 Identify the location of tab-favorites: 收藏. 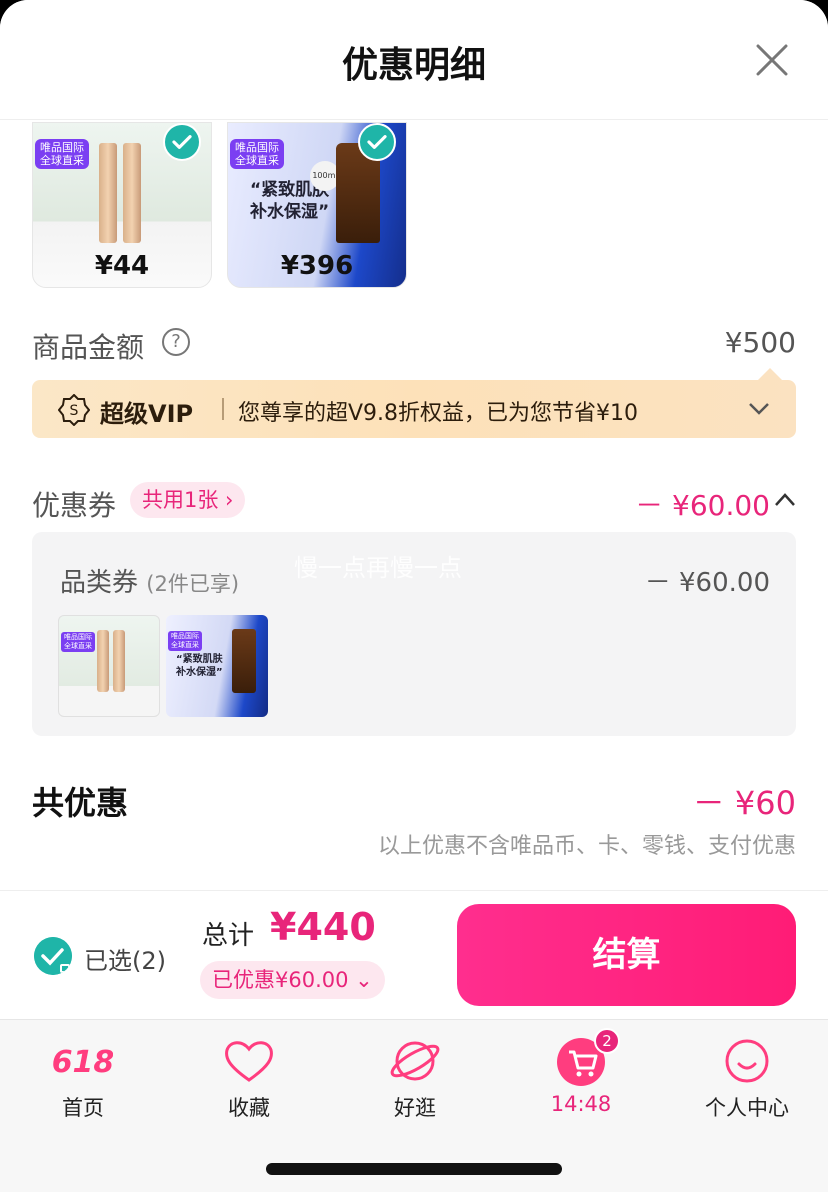
(249, 1075).